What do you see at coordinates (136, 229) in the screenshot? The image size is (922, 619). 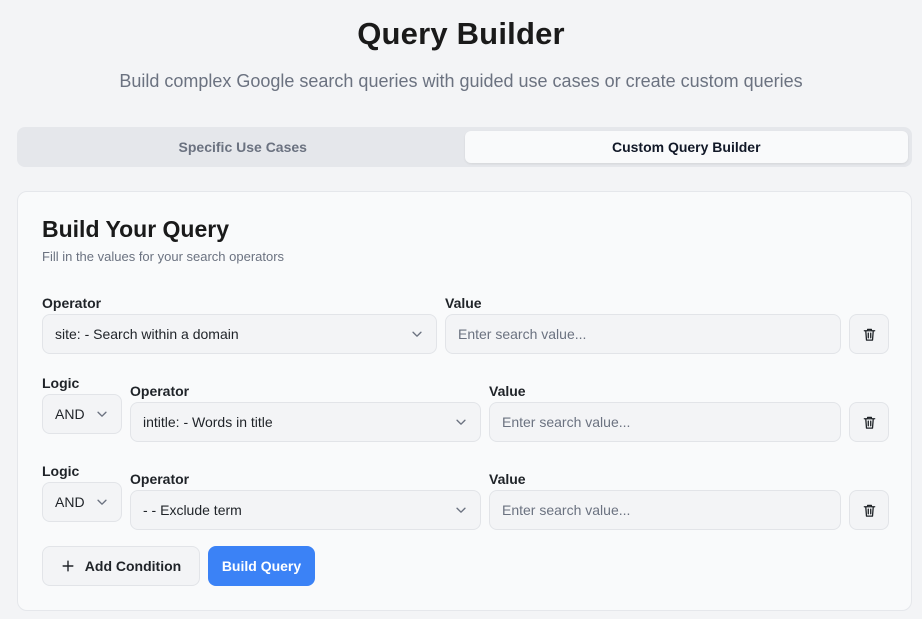 I see `card-title: Build Your Query` at bounding box center [136, 229].